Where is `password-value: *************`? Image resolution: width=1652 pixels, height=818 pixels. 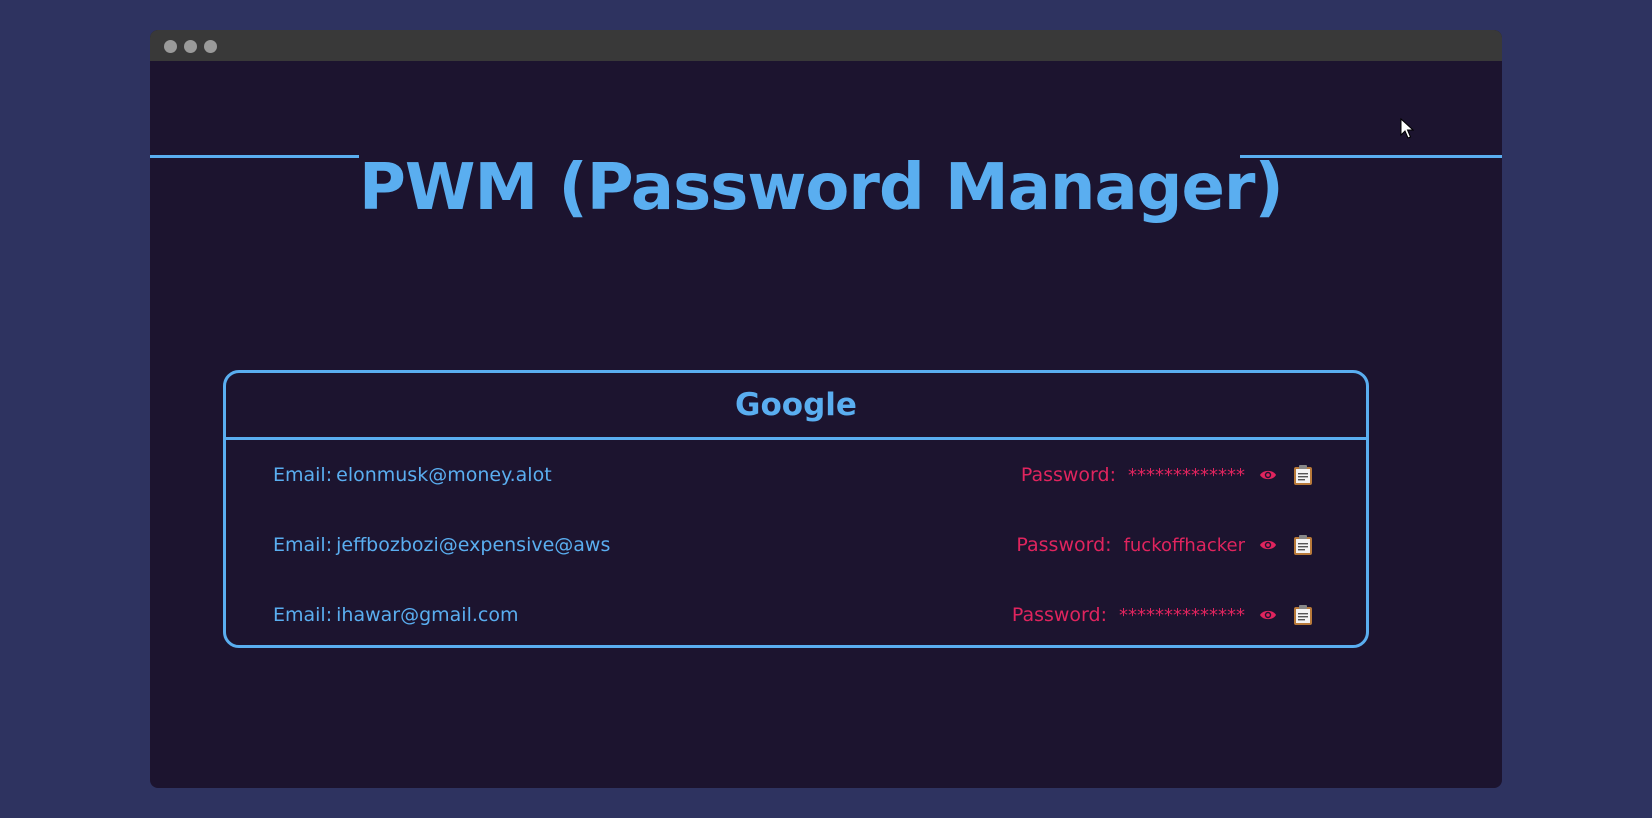 password-value: ************* is located at coordinates (1186, 475).